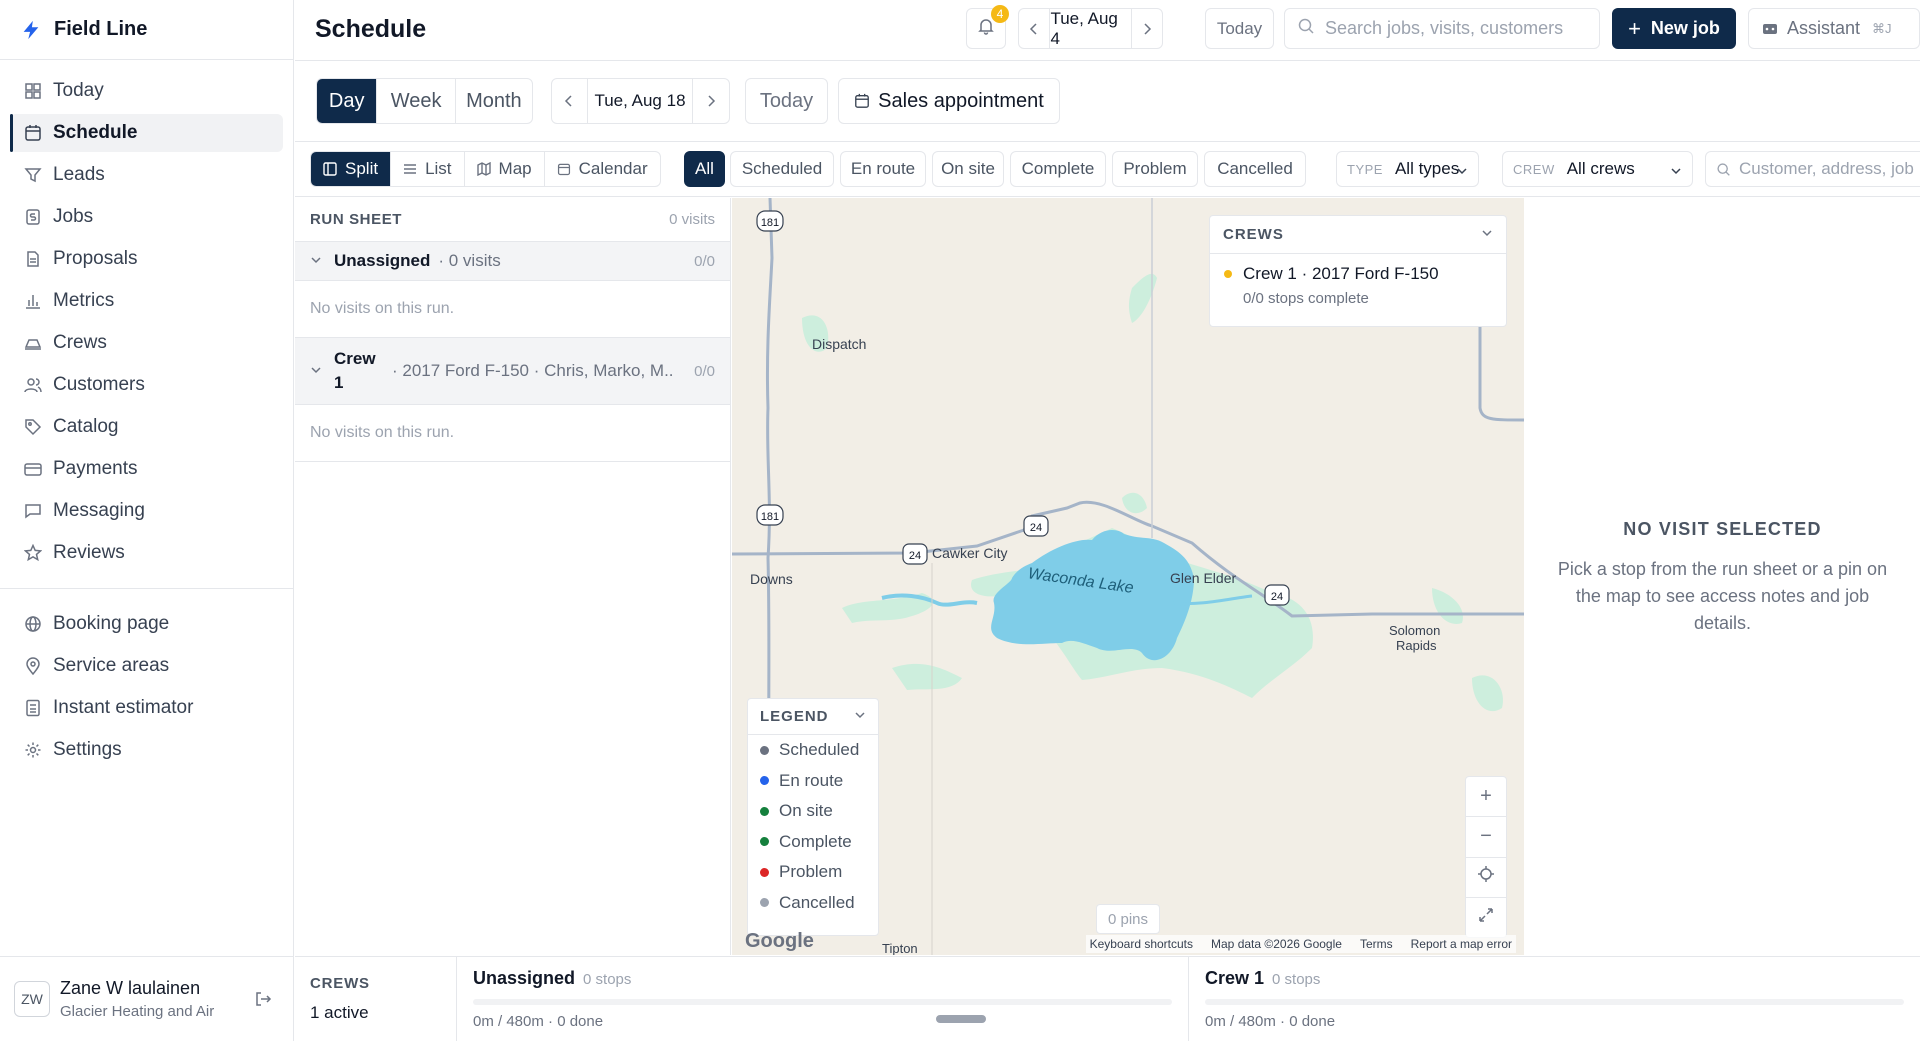 The height and width of the screenshot is (1041, 1920). Describe the element at coordinates (1461, 944) in the screenshot. I see `report-error-link: Report a map error` at that location.